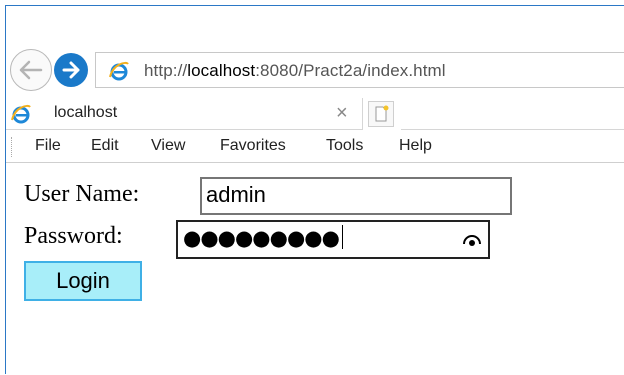 This screenshot has width=624, height=375. What do you see at coordinates (344, 146) in the screenshot?
I see `menu-item-tools: Tools` at bounding box center [344, 146].